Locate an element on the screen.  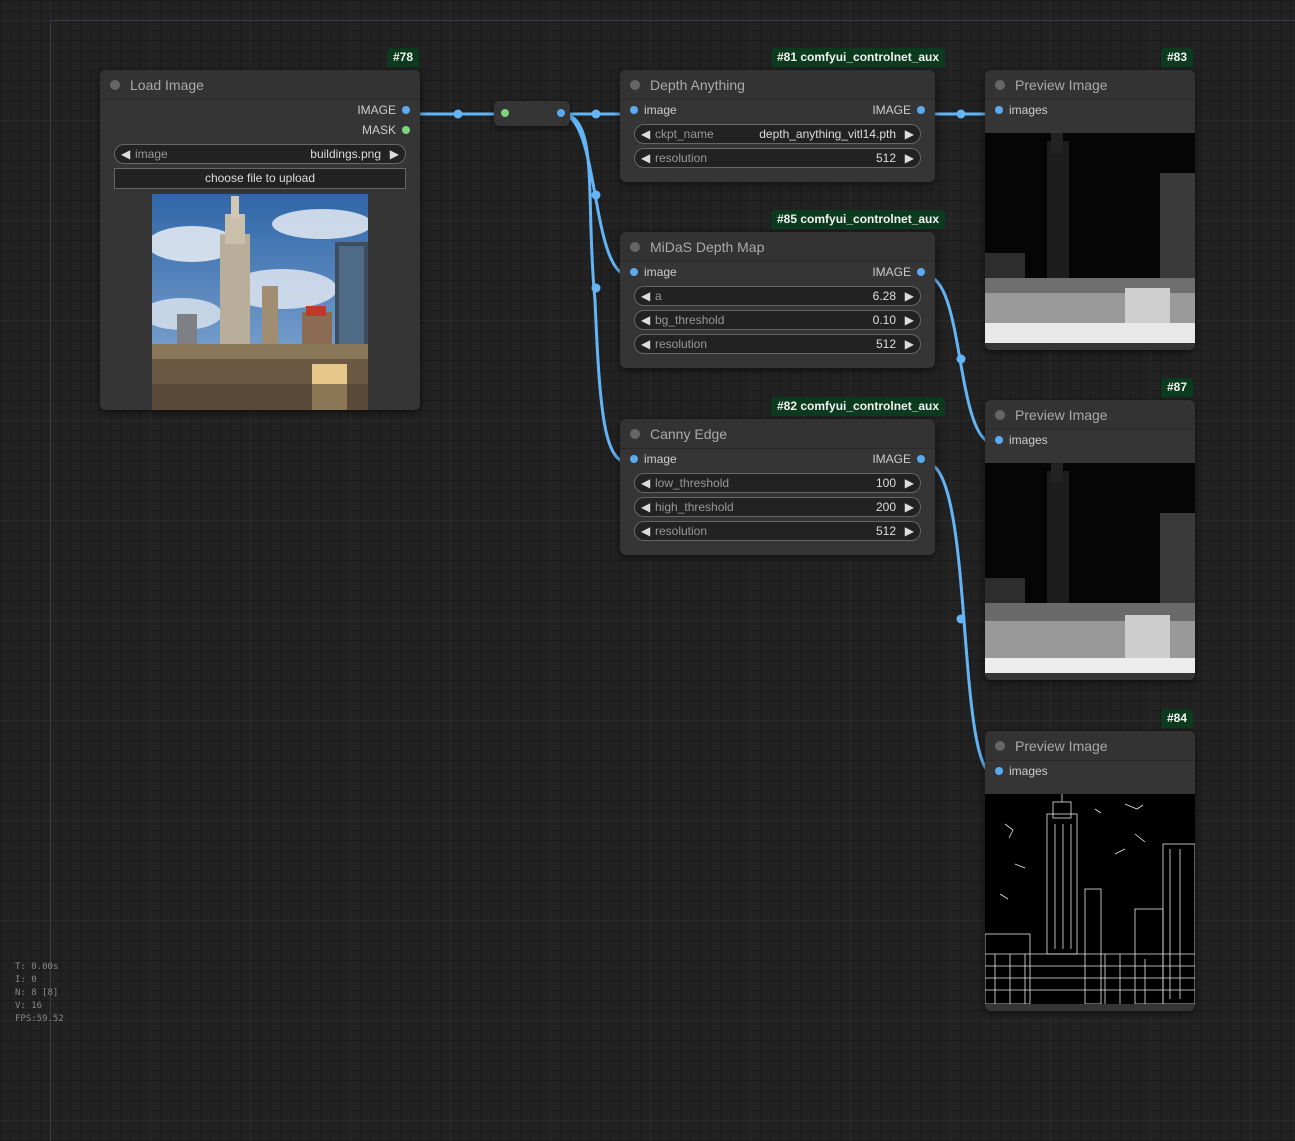
reroute-node is located at coordinates (532, 113).